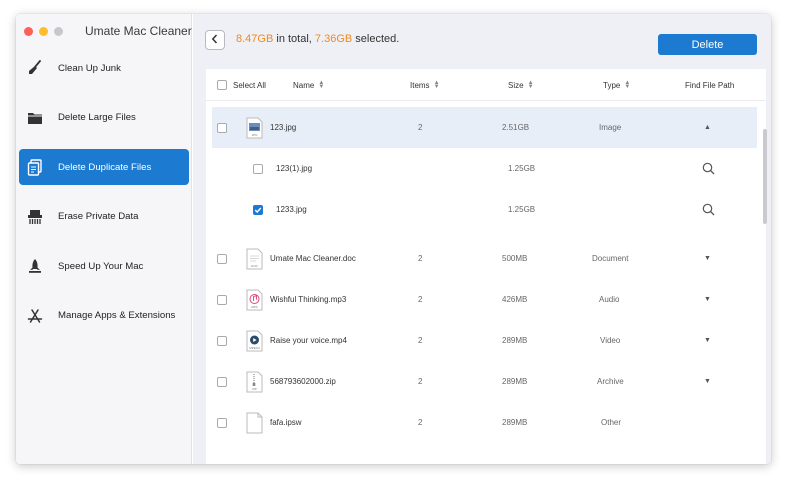 This screenshot has width=787, height=482. What do you see at coordinates (35, 316) in the screenshot?
I see `app-store-icon` at bounding box center [35, 316].